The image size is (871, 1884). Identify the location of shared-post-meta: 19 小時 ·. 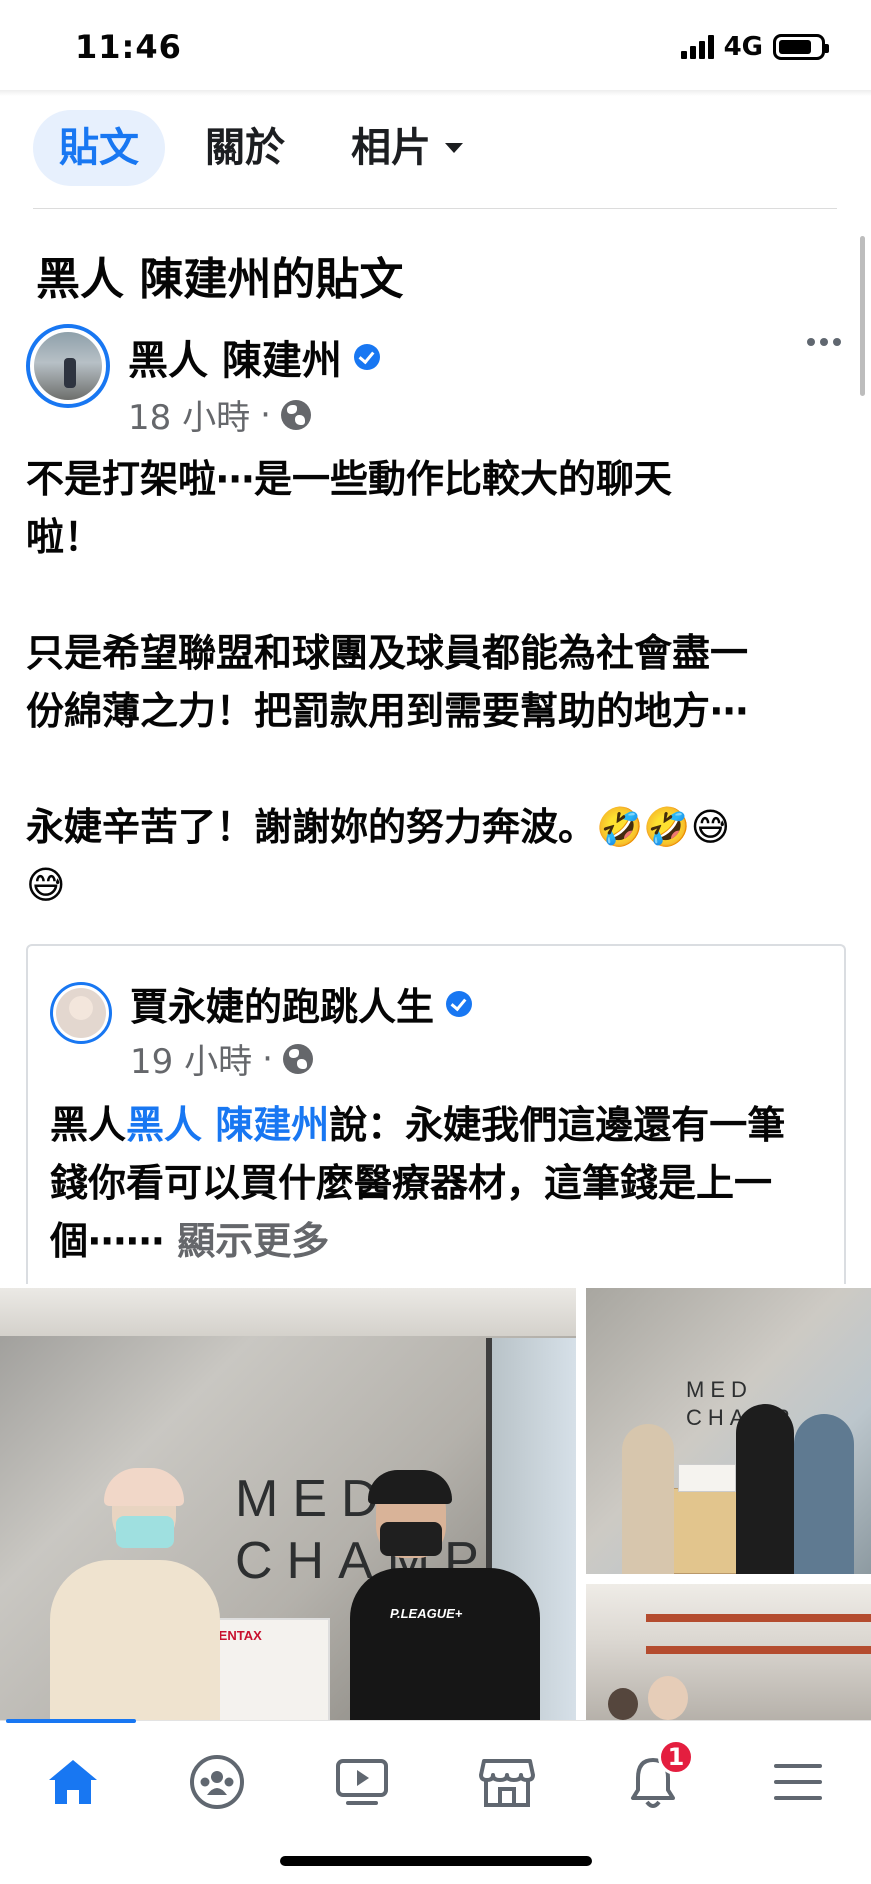
(221, 1058).